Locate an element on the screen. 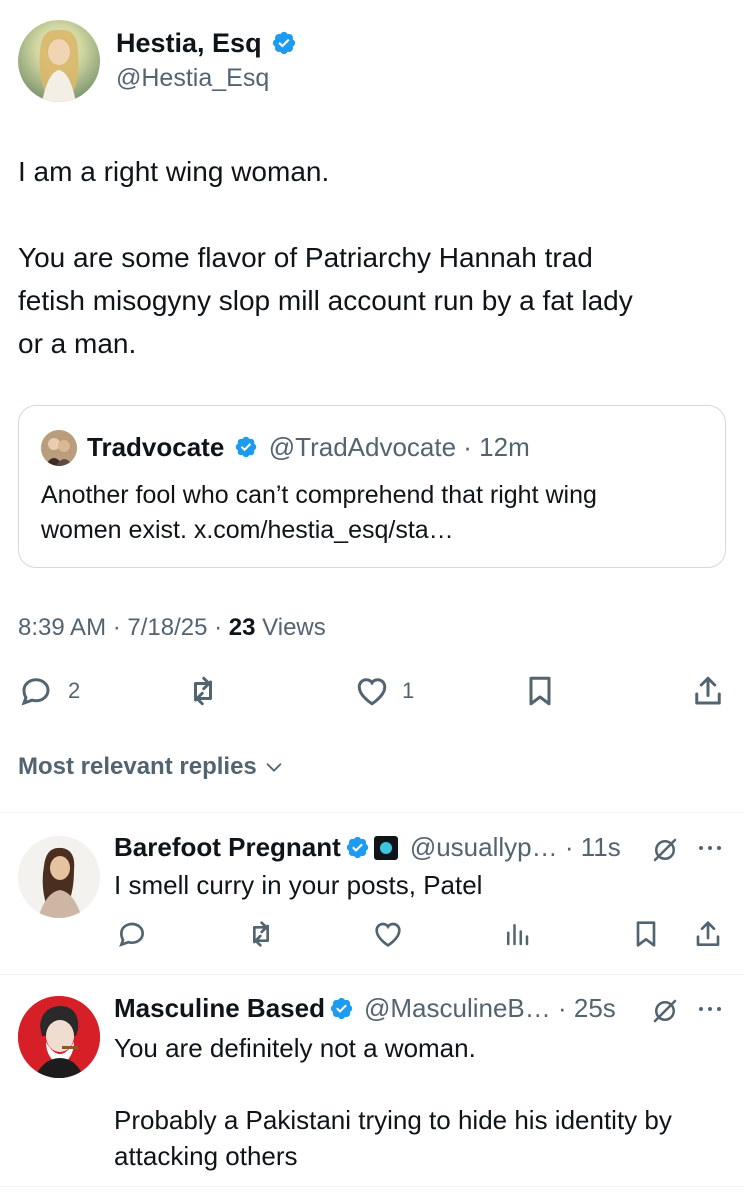 The height and width of the screenshot is (1200, 744). reply-time: 25s is located at coordinates (595, 1008).